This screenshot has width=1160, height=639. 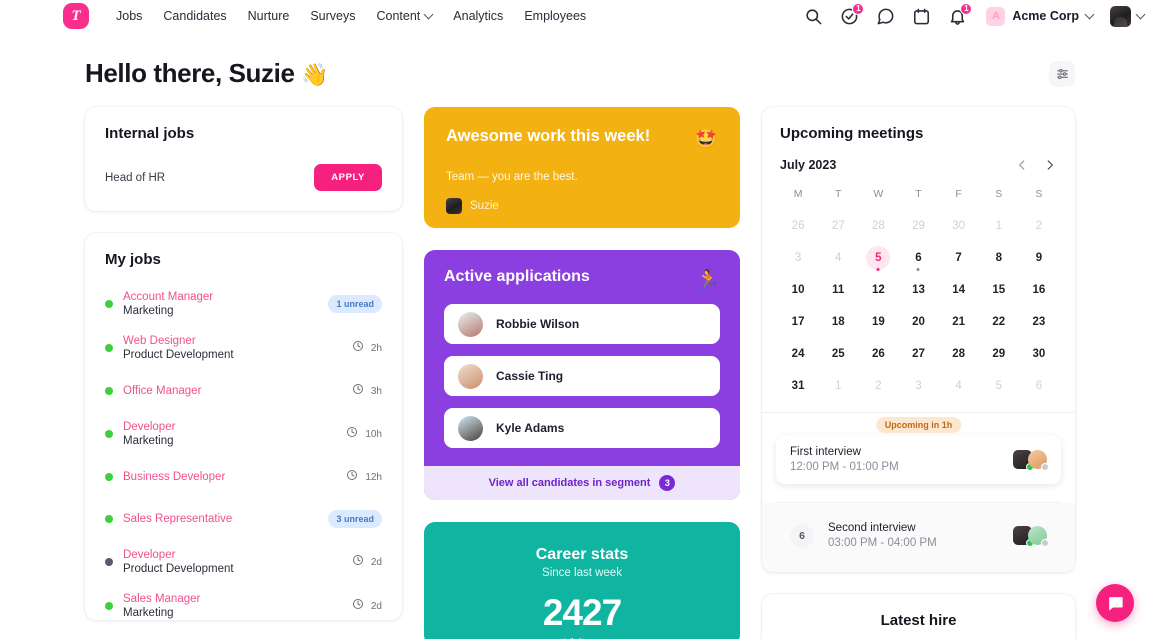 I want to click on calendar-day: 24, so click(x=798, y=354).